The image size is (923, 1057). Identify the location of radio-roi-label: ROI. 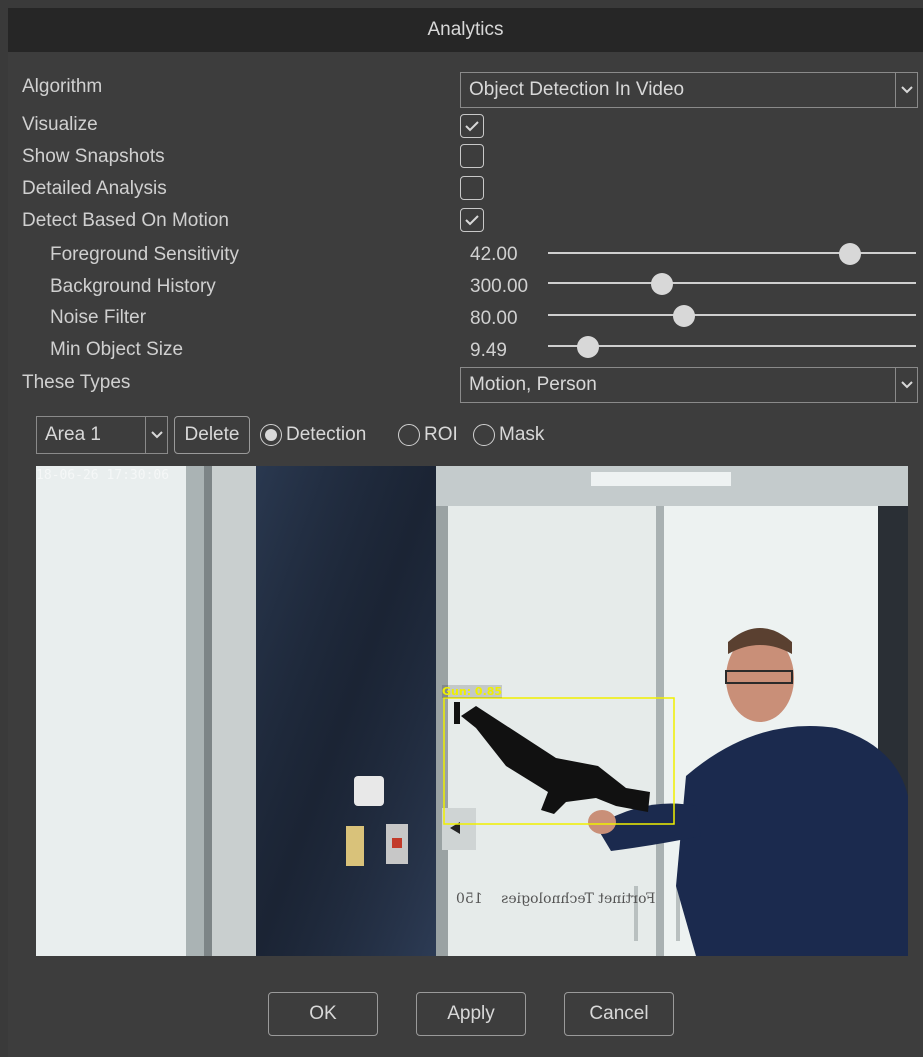
(441, 434).